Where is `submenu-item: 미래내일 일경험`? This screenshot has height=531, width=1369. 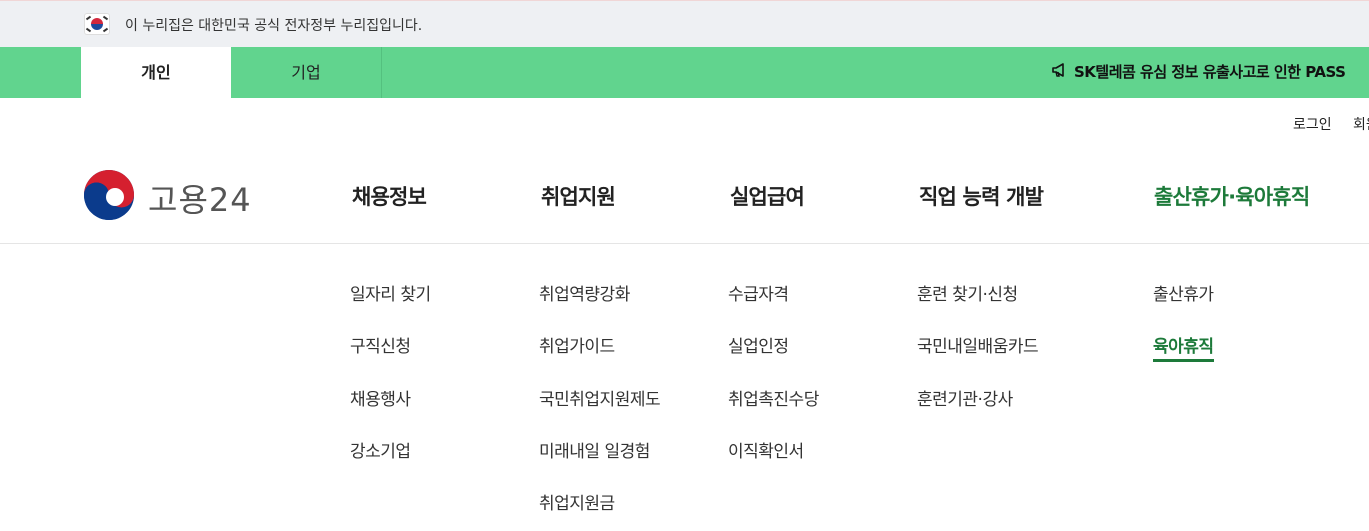 submenu-item: 미래내일 일경험 is located at coordinates (594, 449).